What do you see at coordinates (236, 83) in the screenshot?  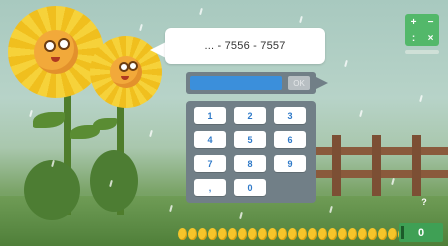 I see `answer-input` at bounding box center [236, 83].